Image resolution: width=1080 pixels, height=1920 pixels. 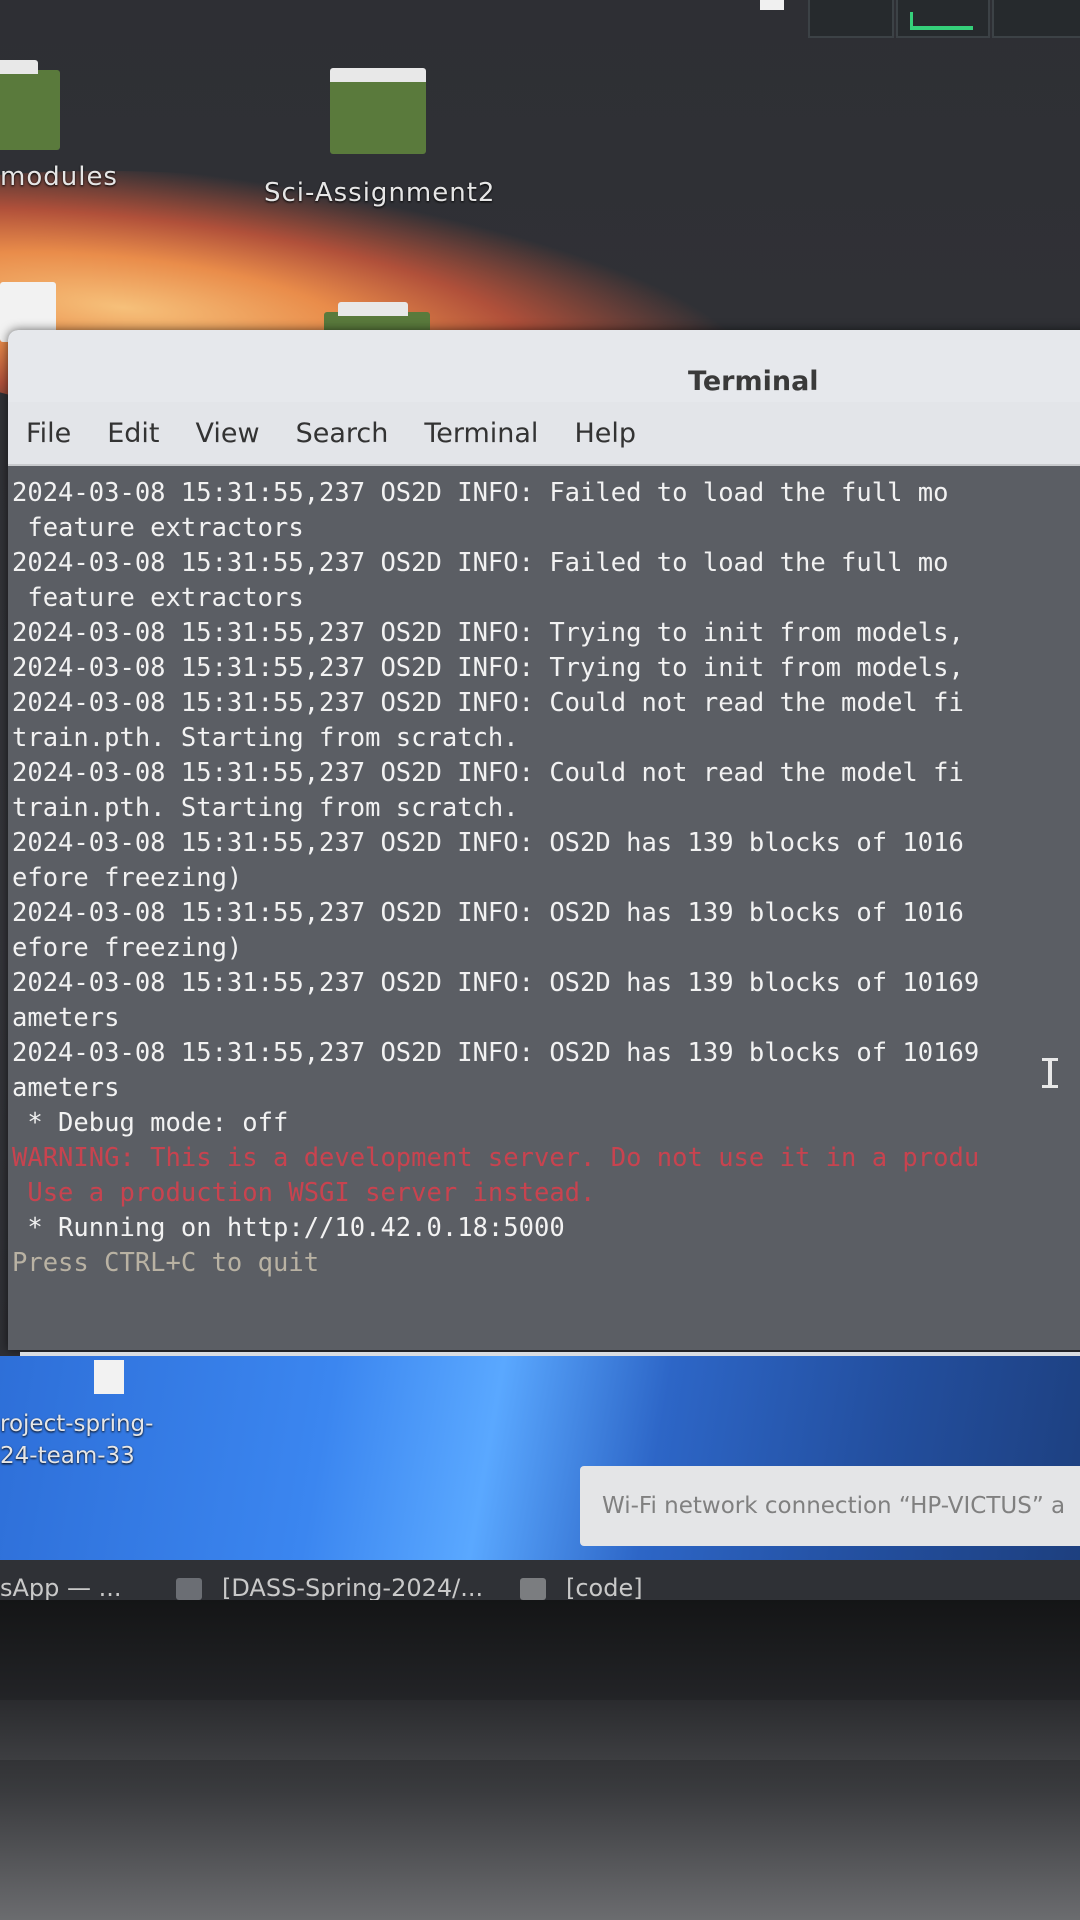 I want to click on wifi-notification: Wi-Fi network connection “HP-VICTUS” a, so click(x=830, y=1506).